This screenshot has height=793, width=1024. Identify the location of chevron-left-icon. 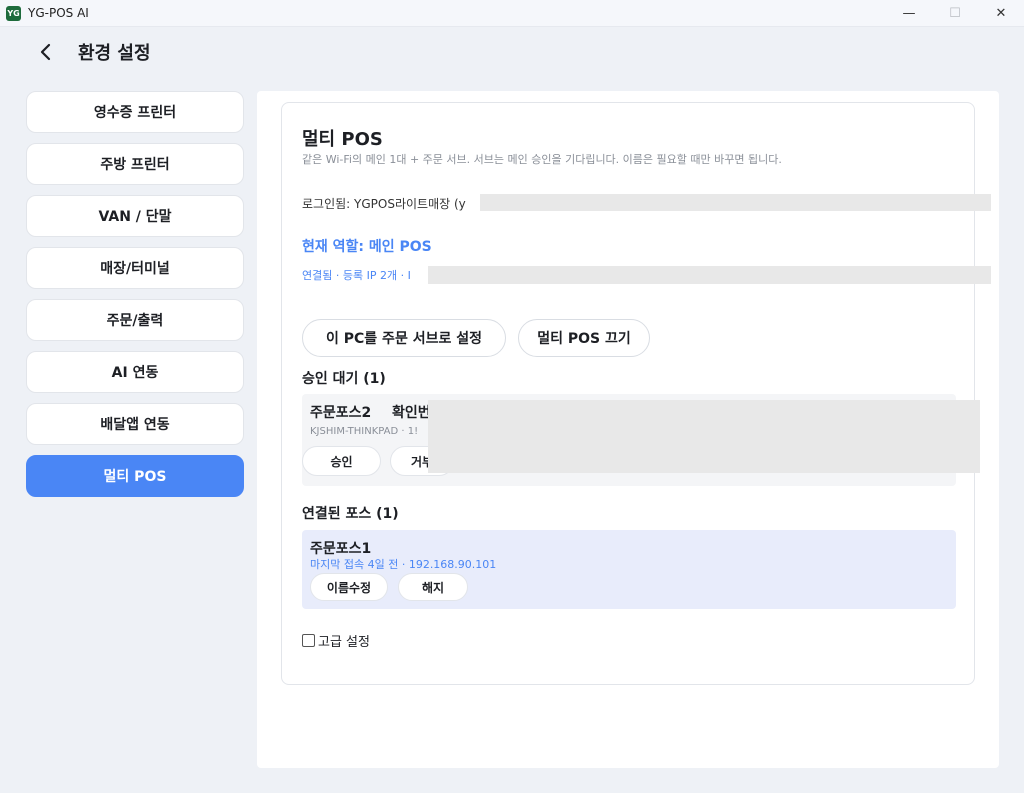
(45, 52).